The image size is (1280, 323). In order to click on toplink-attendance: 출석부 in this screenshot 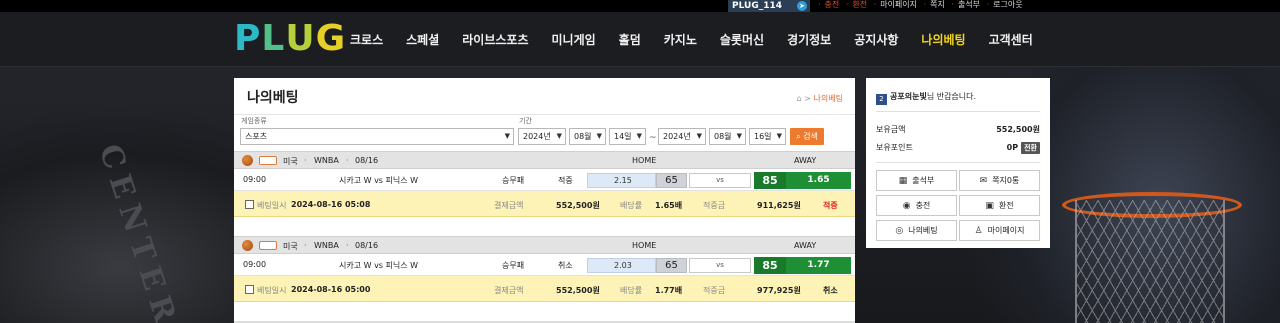, I will do `click(969, 4)`.